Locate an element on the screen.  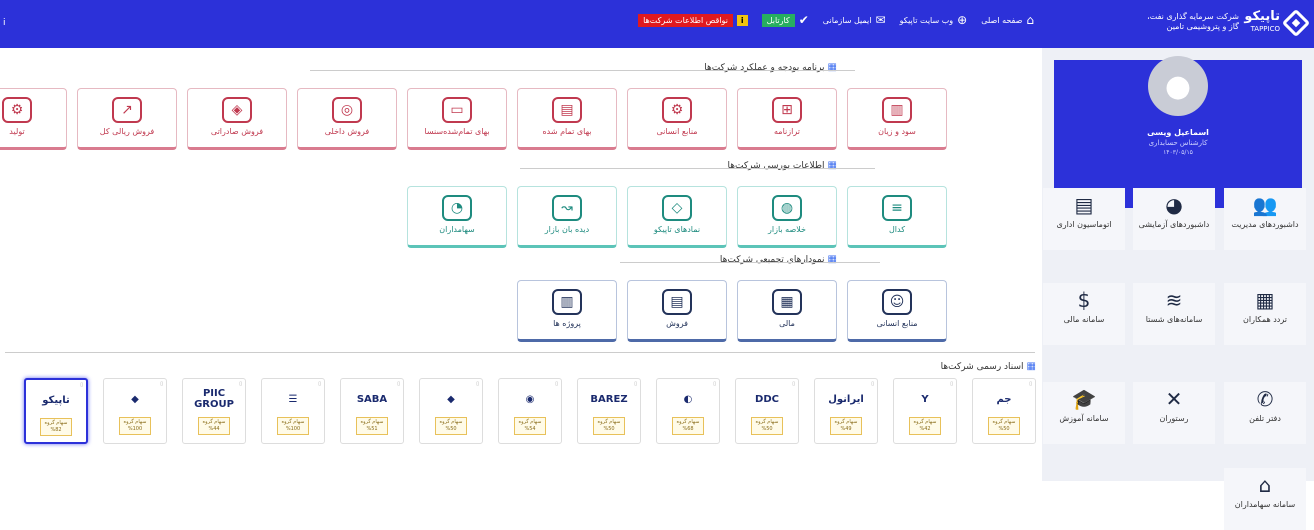
bourse-card: ≡ کدال is located at coordinates (897, 217).